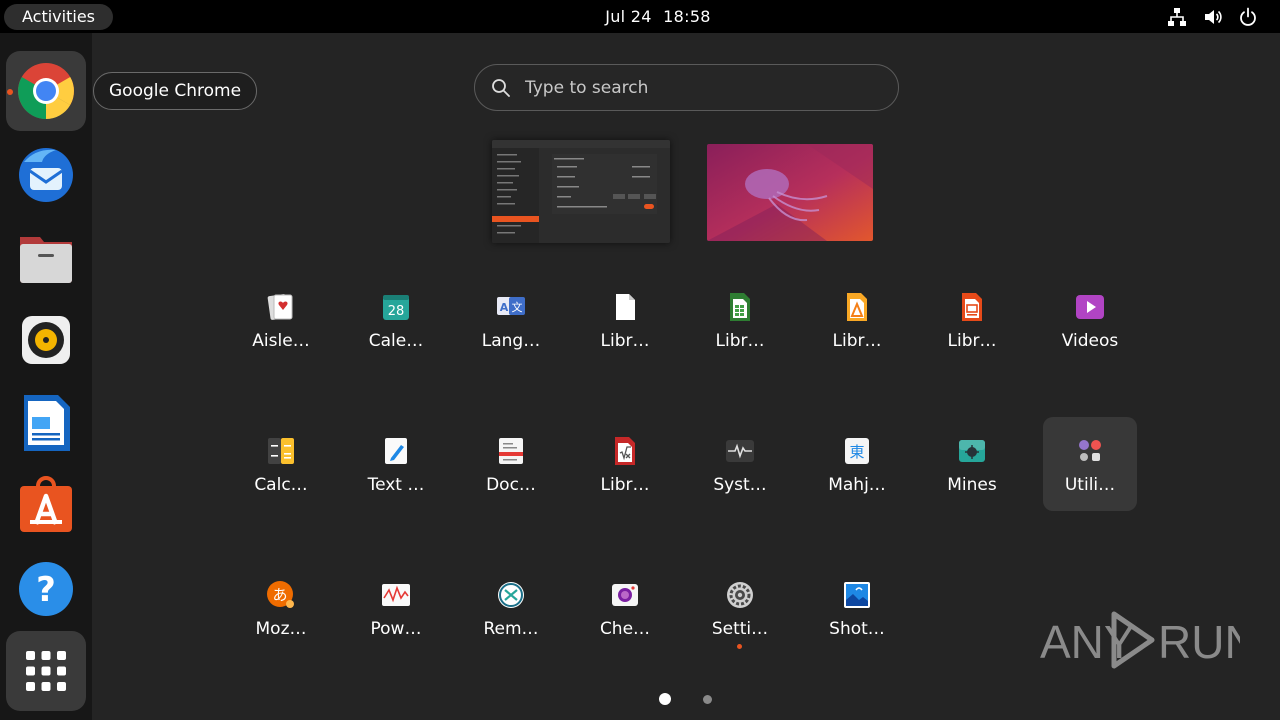  Describe the element at coordinates (1248, 17) in the screenshot. I see `power-icon` at that location.